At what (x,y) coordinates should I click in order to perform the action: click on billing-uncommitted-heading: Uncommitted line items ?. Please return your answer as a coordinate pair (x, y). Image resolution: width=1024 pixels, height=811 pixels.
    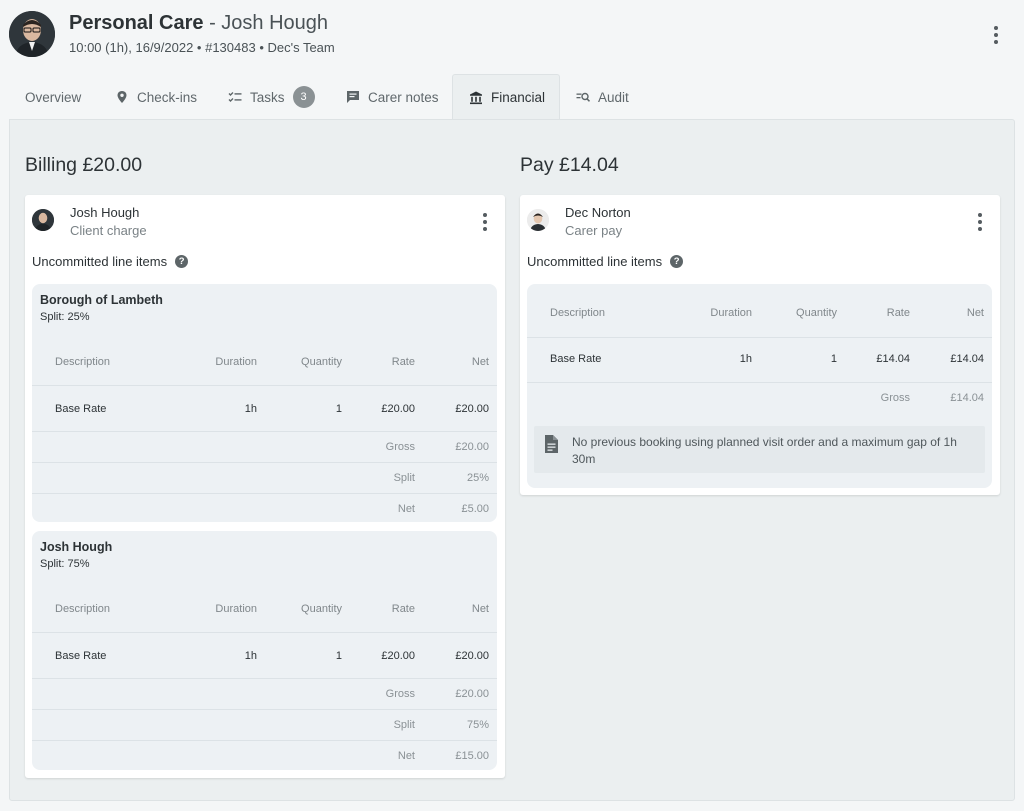
    Looking at the image, I should click on (110, 261).